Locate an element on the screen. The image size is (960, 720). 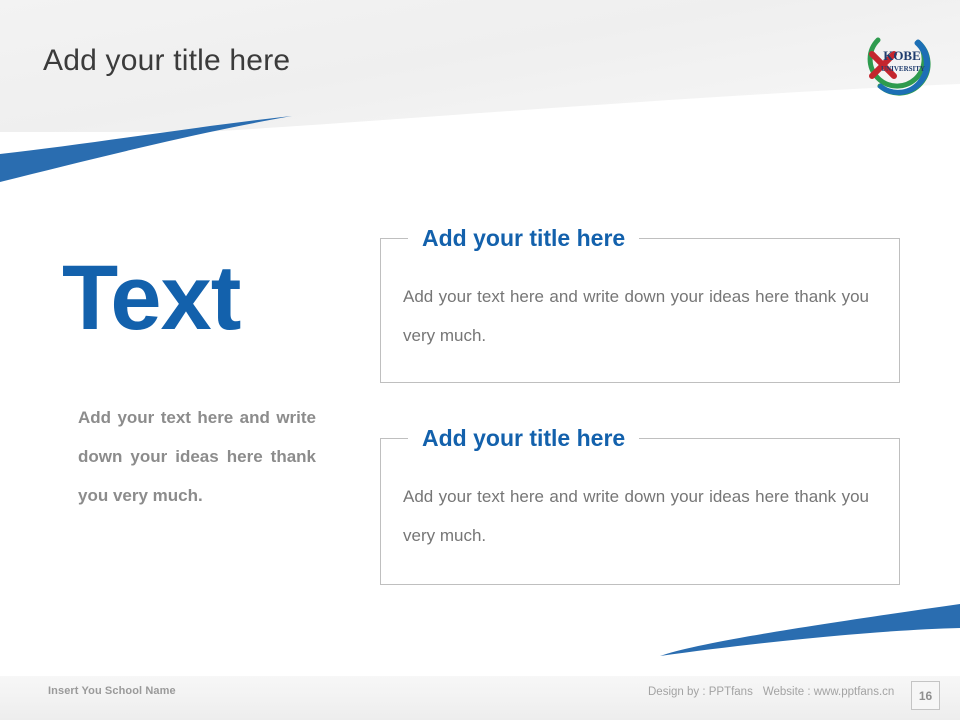
footer-background is located at coordinates (480, 698).